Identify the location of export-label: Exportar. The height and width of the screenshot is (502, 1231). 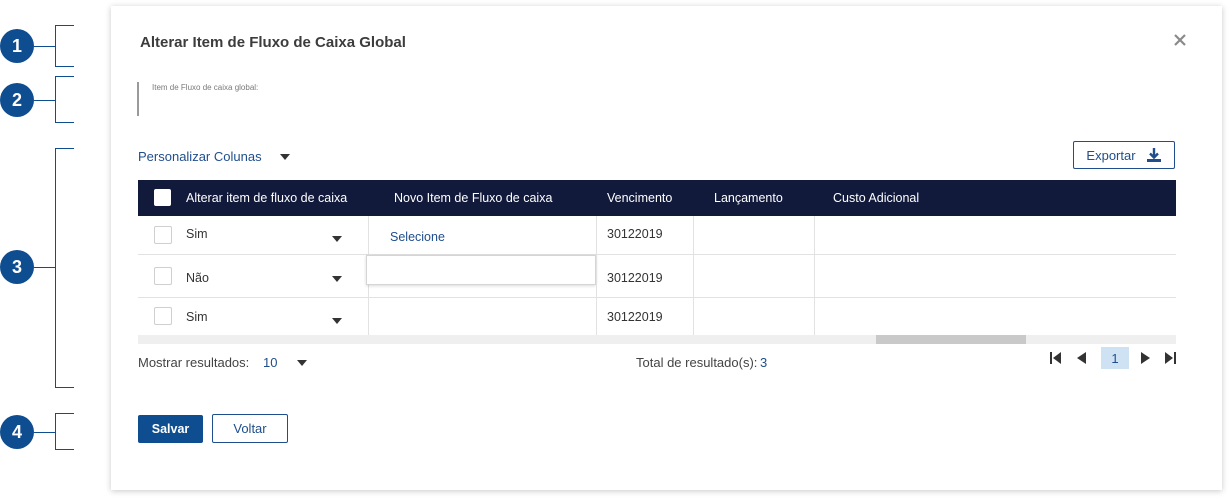
(1111, 155).